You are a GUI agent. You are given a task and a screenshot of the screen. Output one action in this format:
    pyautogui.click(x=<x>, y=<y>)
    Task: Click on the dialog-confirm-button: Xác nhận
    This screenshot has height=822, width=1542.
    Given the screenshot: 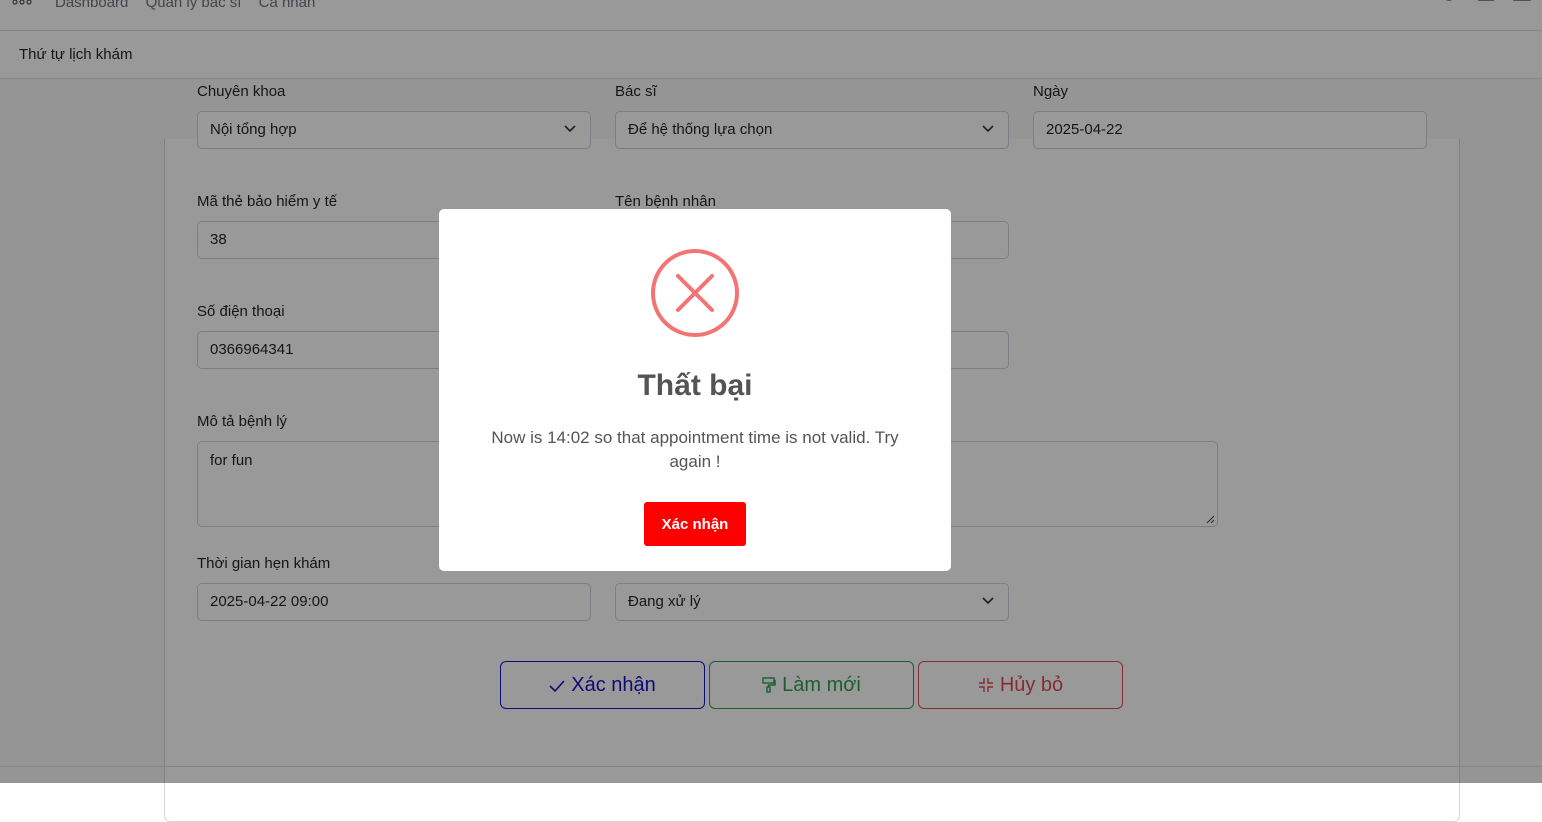 What is the action you would take?
    pyautogui.click(x=695, y=524)
    